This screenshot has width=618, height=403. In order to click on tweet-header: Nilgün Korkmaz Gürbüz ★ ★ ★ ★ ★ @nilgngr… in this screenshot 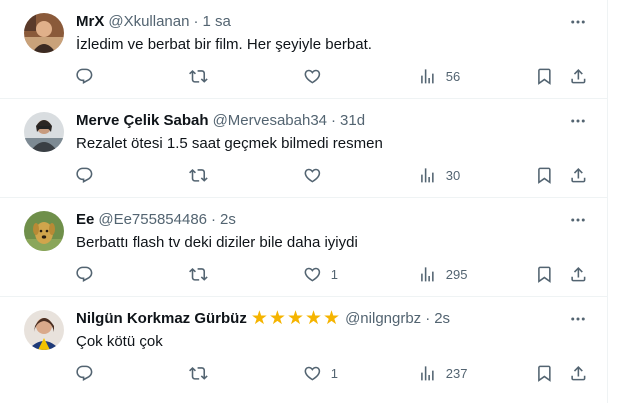, I will do `click(263, 319)`.